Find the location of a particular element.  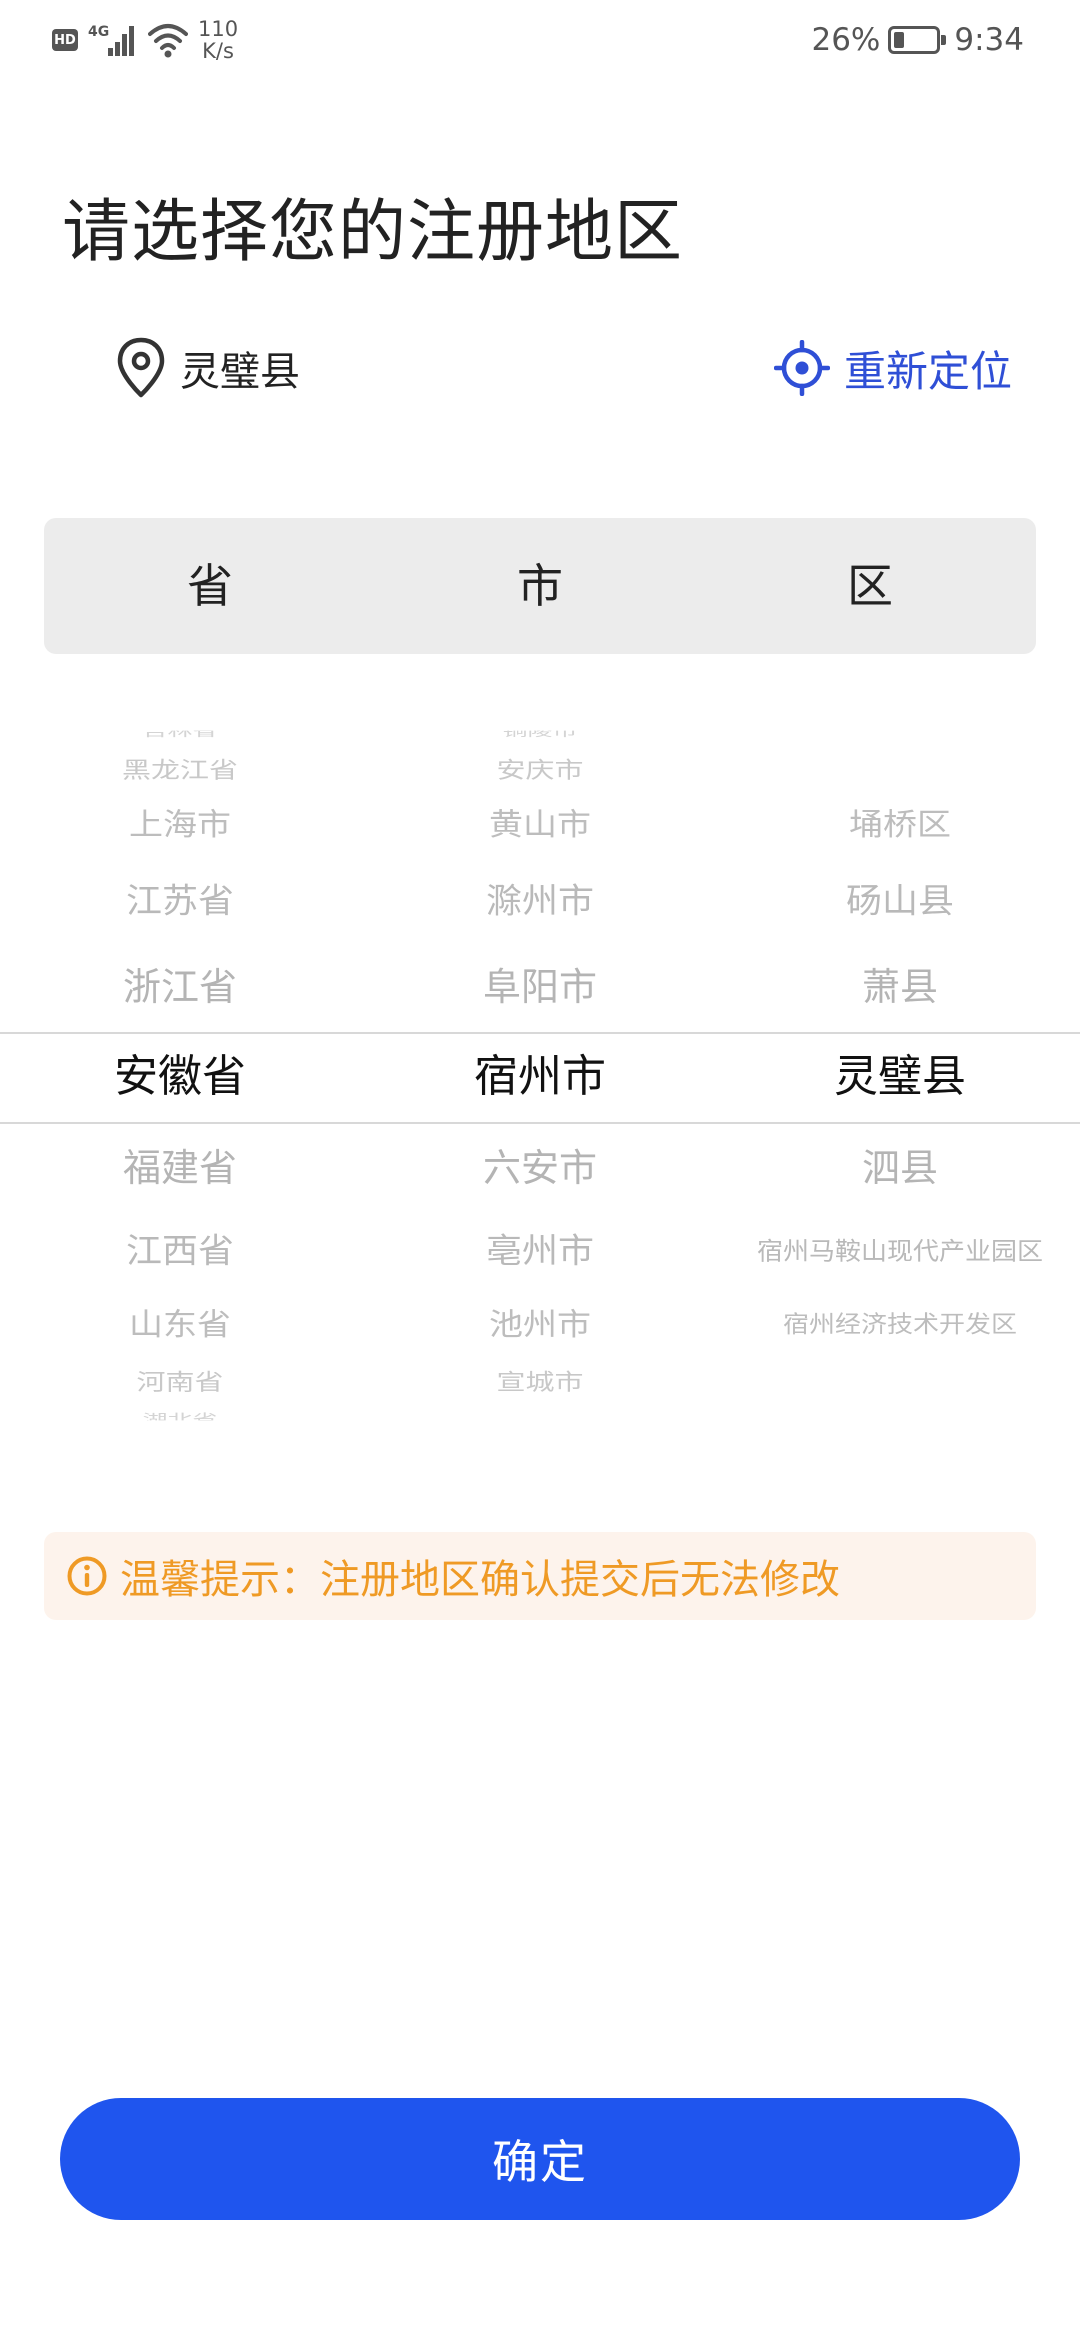

province-option: 吉林省 is located at coordinates (179, 735).